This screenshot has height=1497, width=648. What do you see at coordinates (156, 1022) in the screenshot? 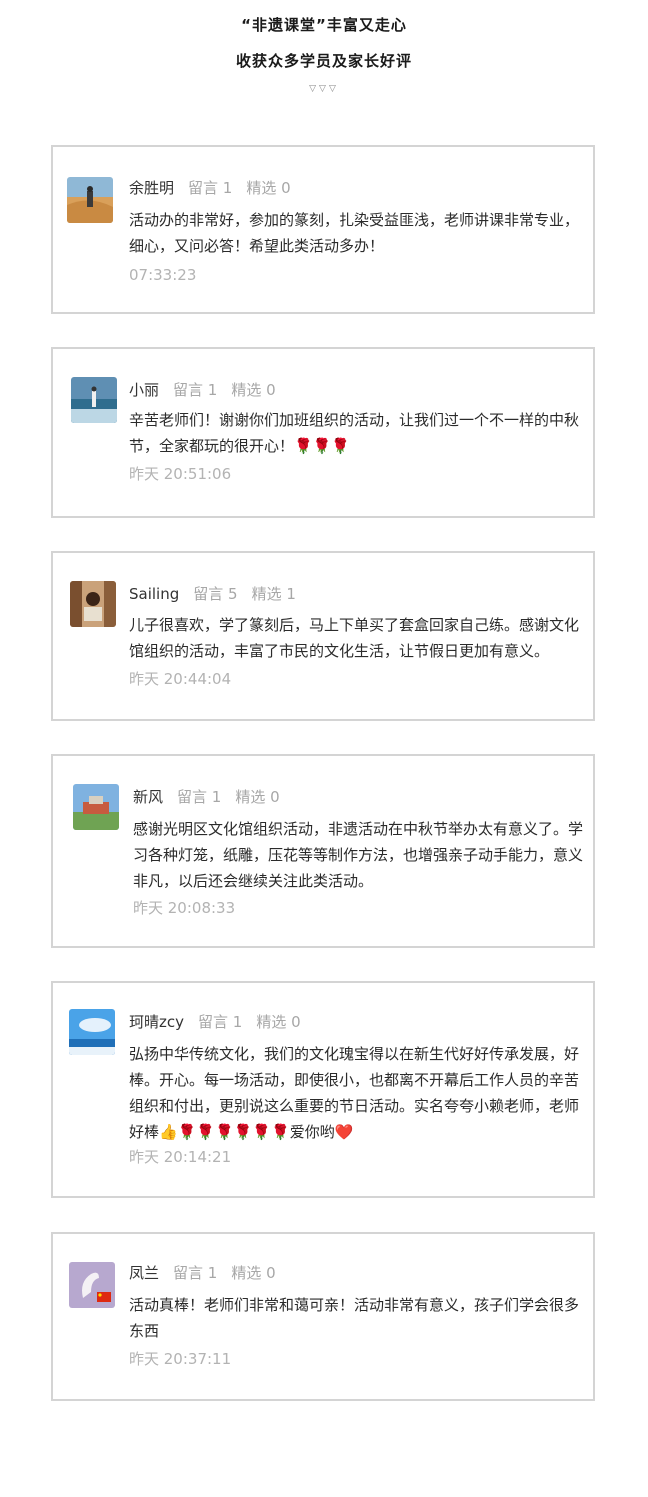
I see `commenter-name: 珂晴zcy` at bounding box center [156, 1022].